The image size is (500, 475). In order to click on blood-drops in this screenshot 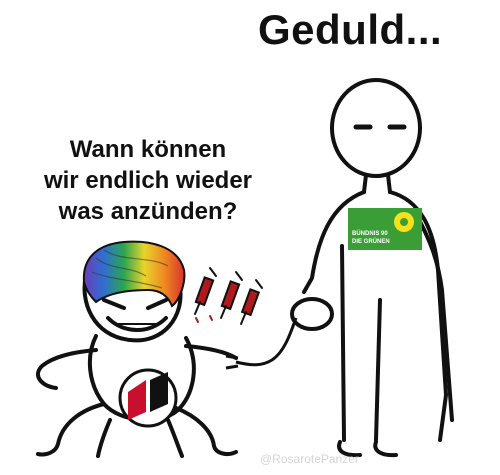, I will do `click(204, 319)`.